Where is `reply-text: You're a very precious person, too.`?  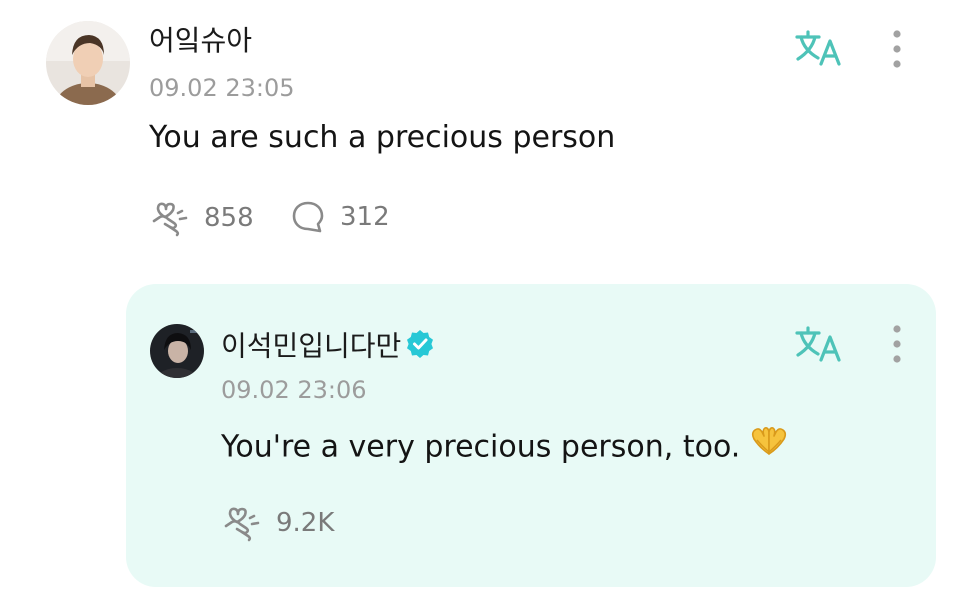
reply-text: You're a very precious person, too. is located at coordinates (505, 447).